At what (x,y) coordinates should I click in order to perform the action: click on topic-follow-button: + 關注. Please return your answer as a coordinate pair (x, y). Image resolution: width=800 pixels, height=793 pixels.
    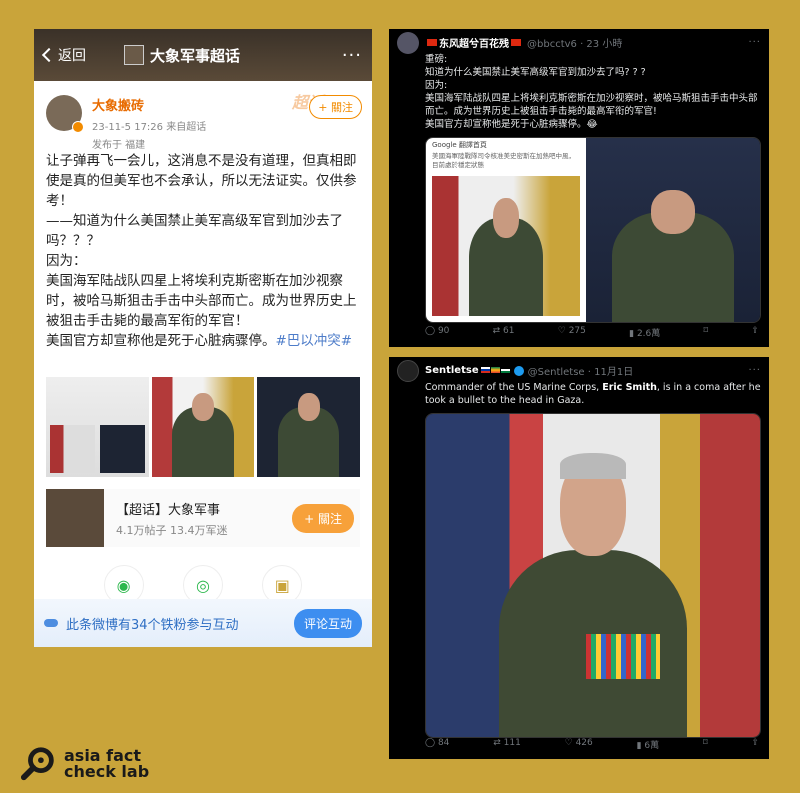
    Looking at the image, I should click on (323, 518).